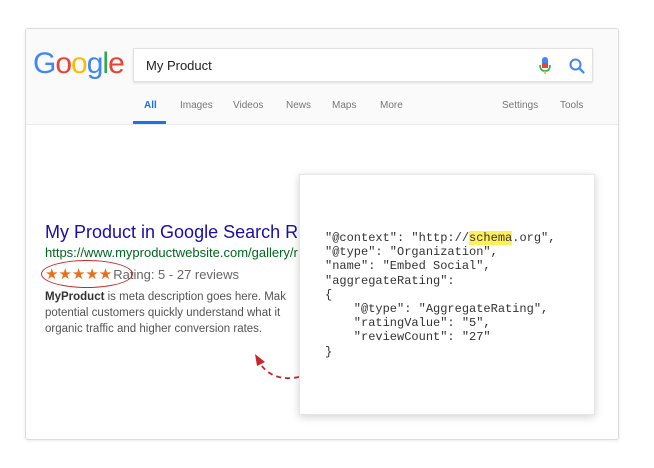 Image resolution: width=654 pixels, height=468 pixels. I want to click on code-line-2: "@type": "Organization",, so click(411, 252).